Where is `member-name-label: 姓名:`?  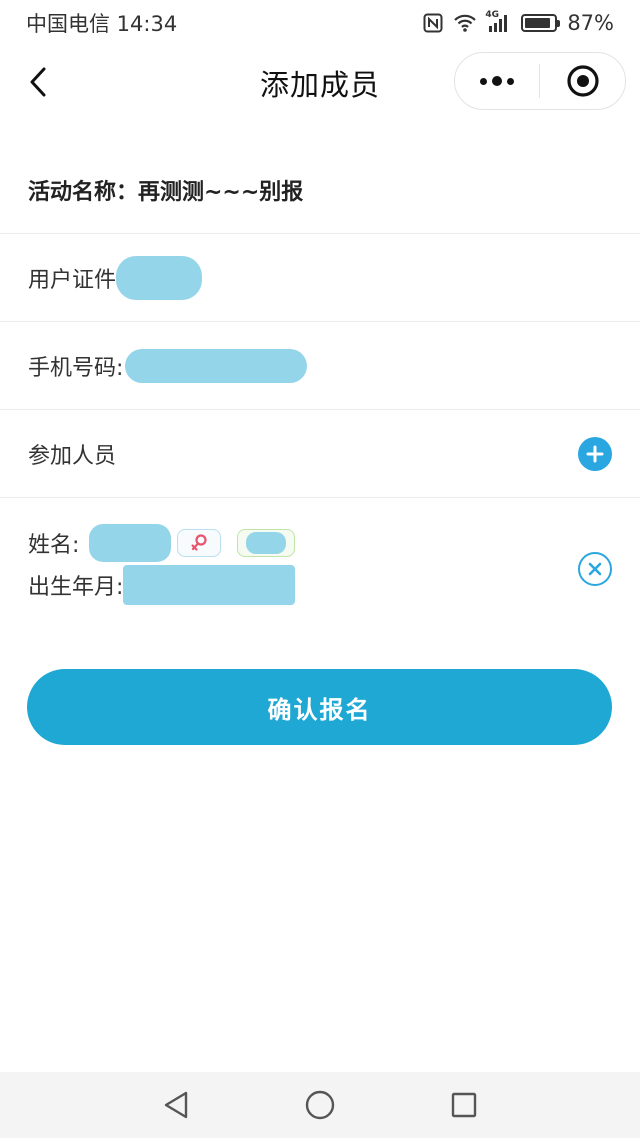 member-name-label: 姓名: is located at coordinates (54, 545).